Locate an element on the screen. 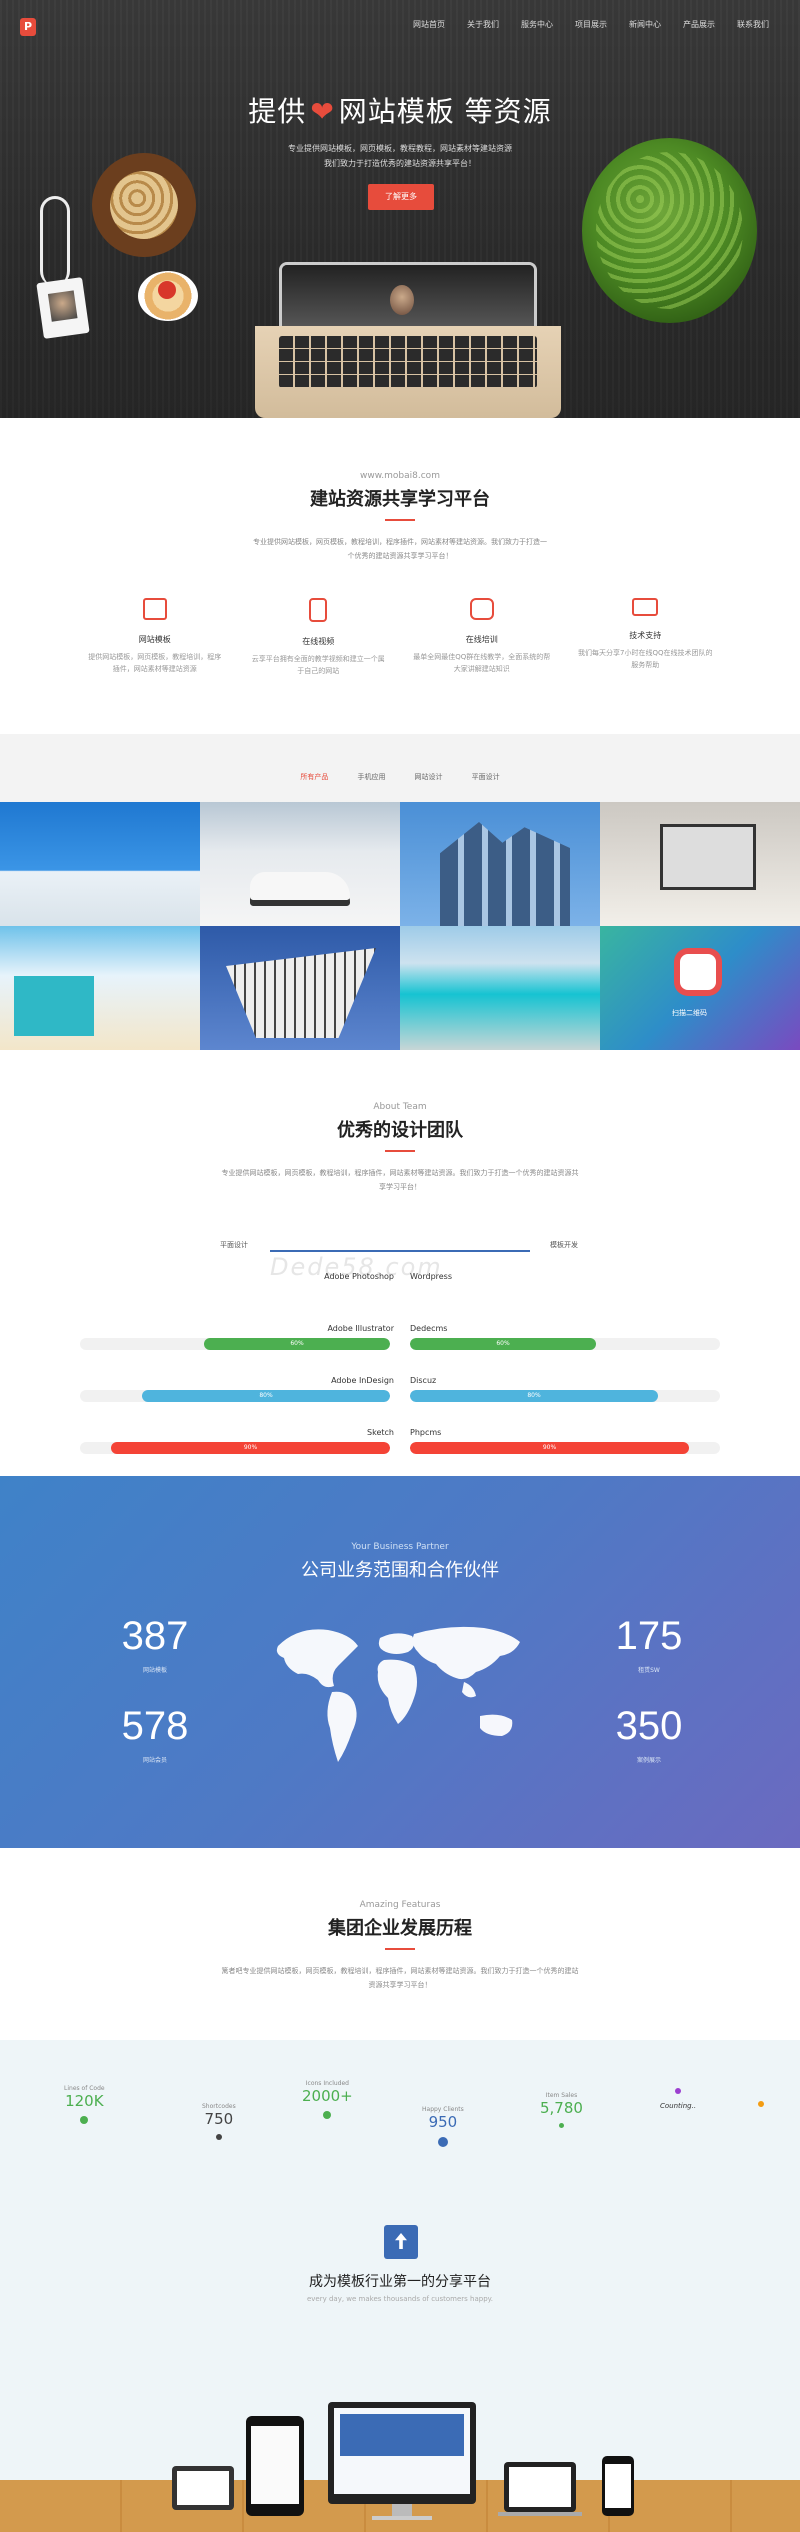  milestone-lines-of-code: Lines of Code 120K is located at coordinates (84, 2104).